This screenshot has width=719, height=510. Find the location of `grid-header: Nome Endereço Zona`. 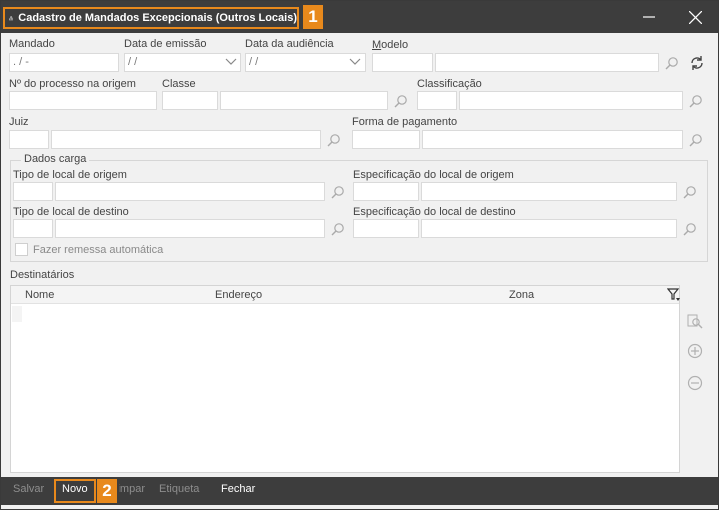

grid-header: Nome Endereço Zona is located at coordinates (346, 295).